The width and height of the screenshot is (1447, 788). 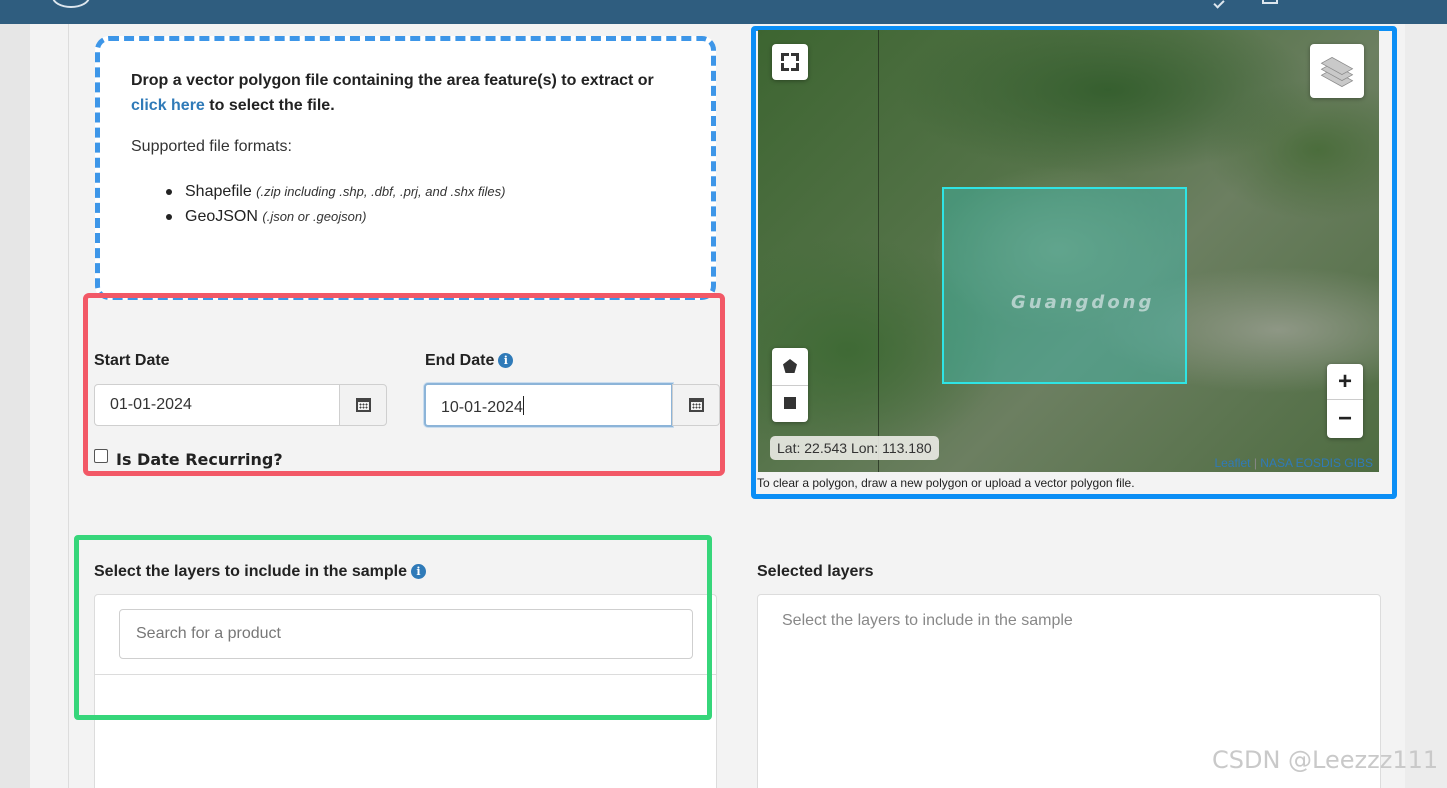 I want to click on instruction-text: to select the file., so click(x=269, y=105).